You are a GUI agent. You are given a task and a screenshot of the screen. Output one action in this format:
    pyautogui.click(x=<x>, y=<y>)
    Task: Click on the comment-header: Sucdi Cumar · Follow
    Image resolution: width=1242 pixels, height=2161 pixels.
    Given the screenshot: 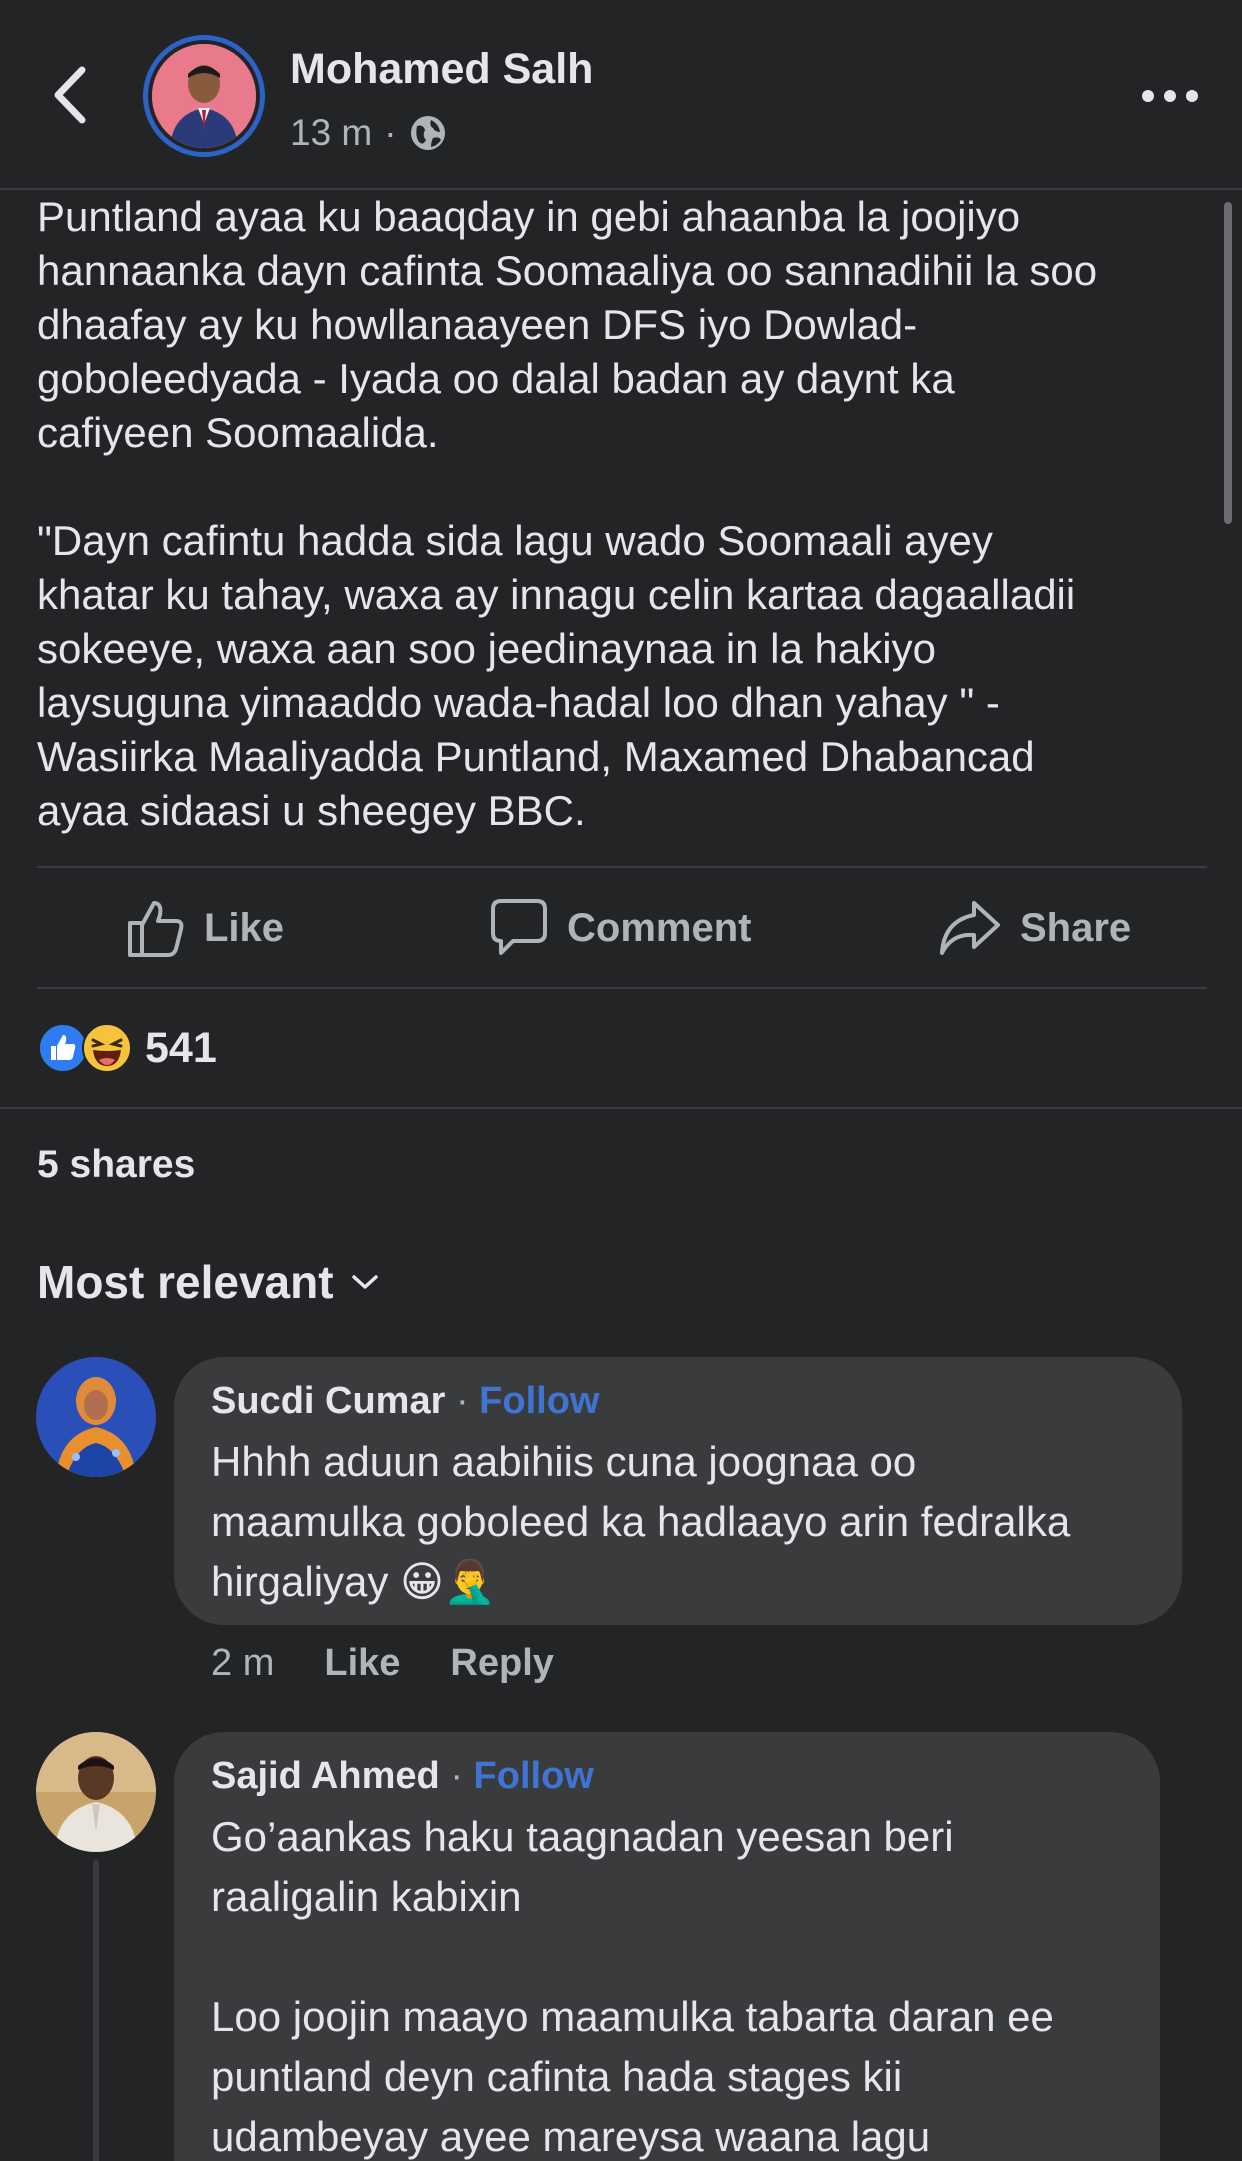 What is the action you would take?
    pyautogui.click(x=405, y=1401)
    